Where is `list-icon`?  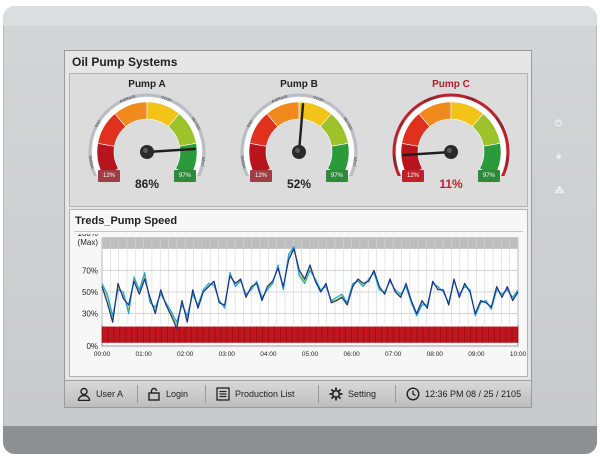 list-icon is located at coordinates (223, 394).